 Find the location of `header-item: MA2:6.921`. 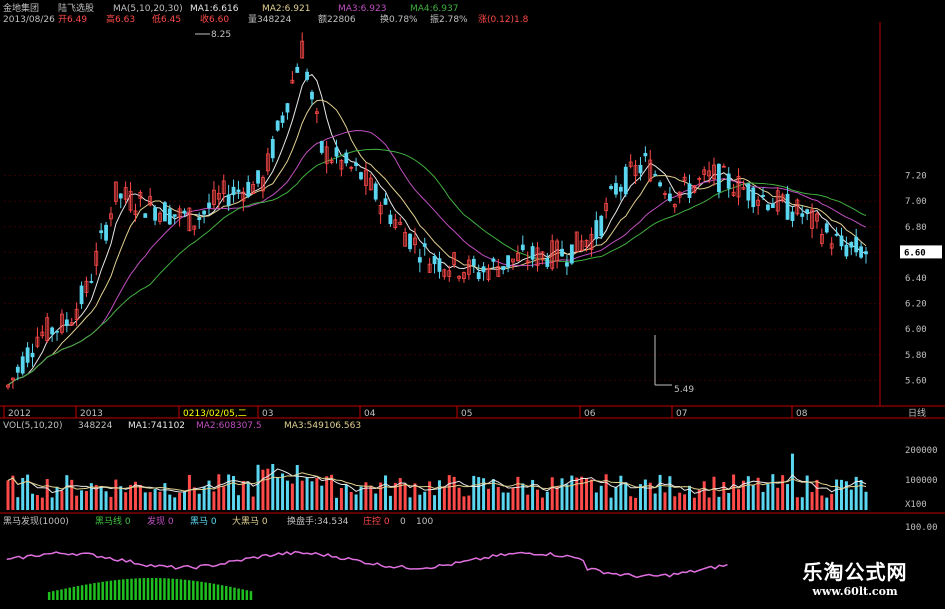

header-item: MA2:6.921 is located at coordinates (286, 9).